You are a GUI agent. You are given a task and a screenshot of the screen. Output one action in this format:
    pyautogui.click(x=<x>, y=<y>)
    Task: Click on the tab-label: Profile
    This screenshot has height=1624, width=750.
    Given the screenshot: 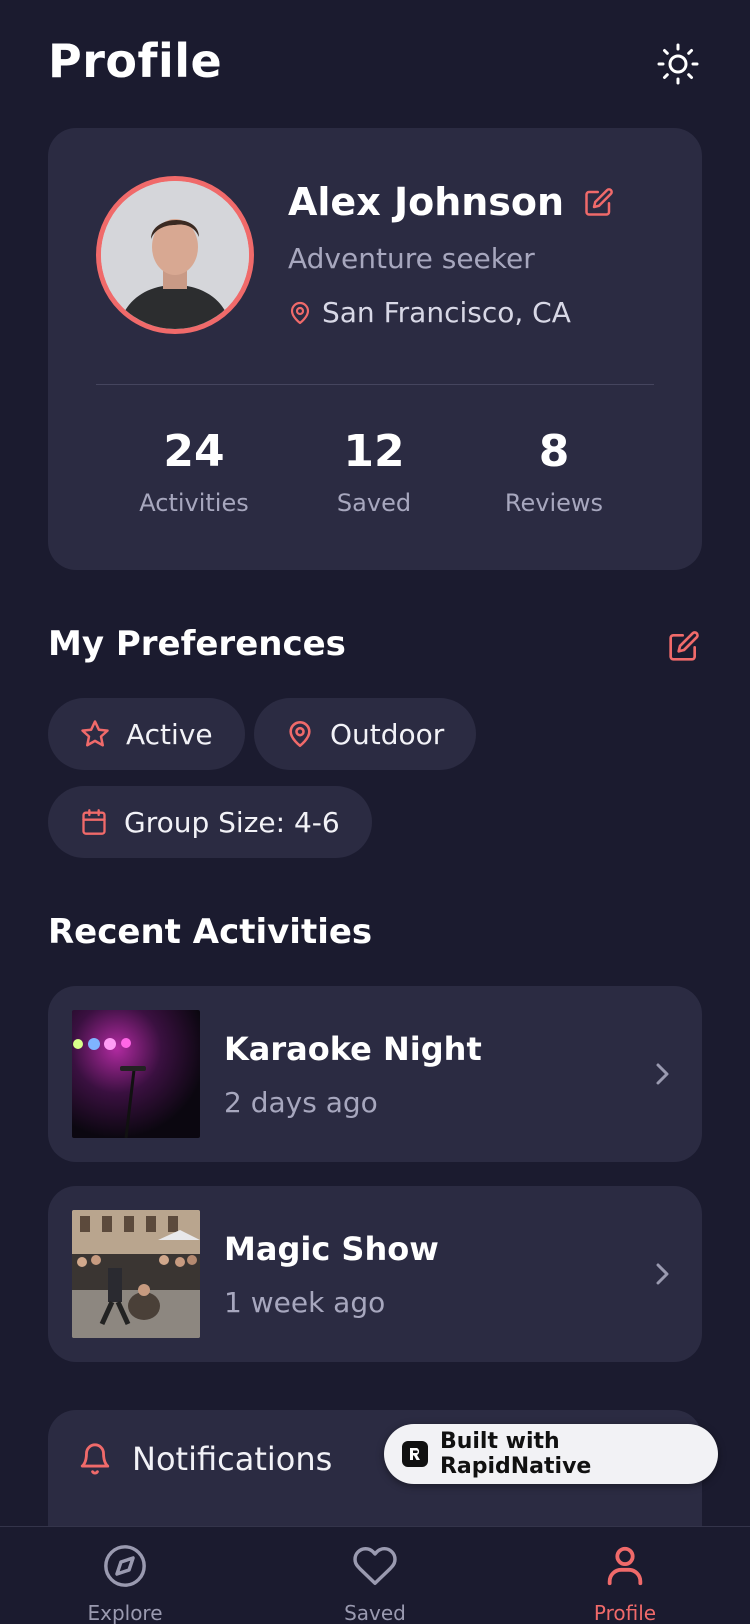 What is the action you would take?
    pyautogui.click(x=625, y=1612)
    